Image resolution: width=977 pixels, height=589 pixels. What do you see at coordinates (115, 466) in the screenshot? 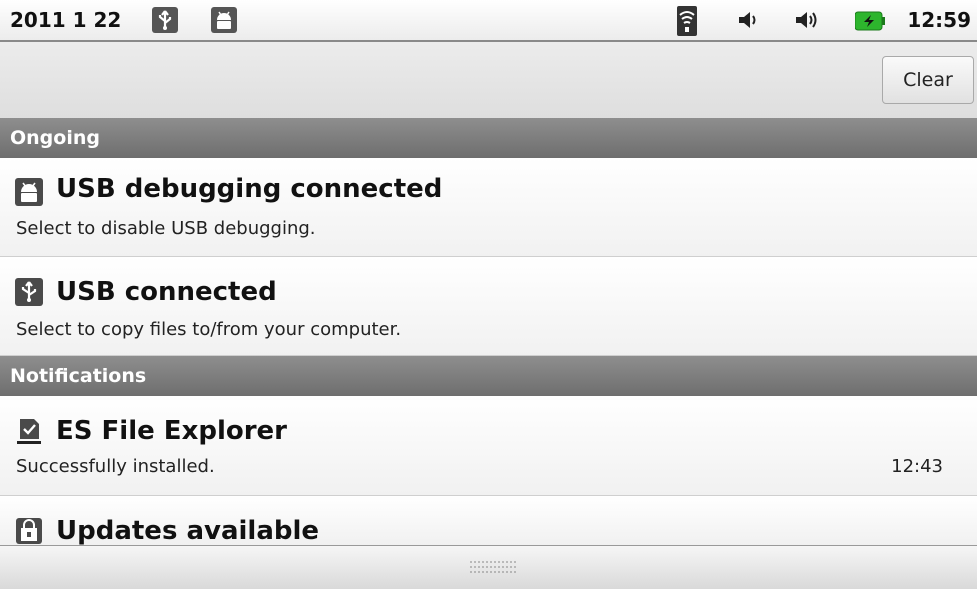
I see `notification-subtitle: Successfully installed.` at bounding box center [115, 466].